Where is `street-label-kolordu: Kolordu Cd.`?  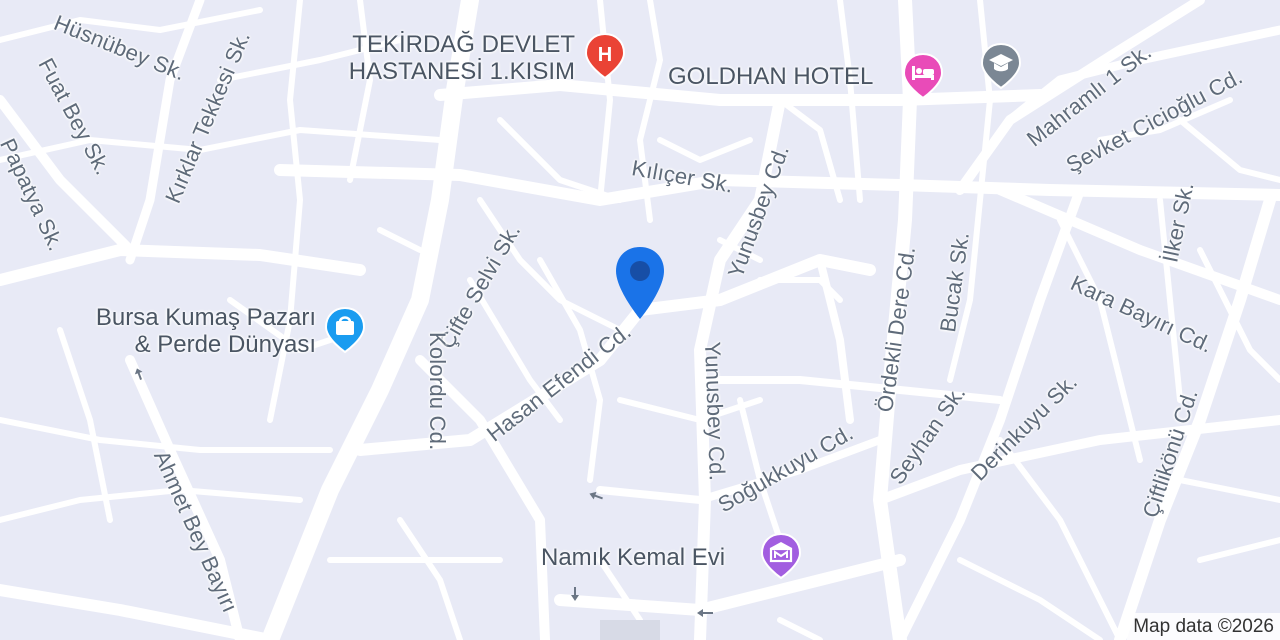 street-label-kolordu: Kolordu Cd. is located at coordinates (437, 391).